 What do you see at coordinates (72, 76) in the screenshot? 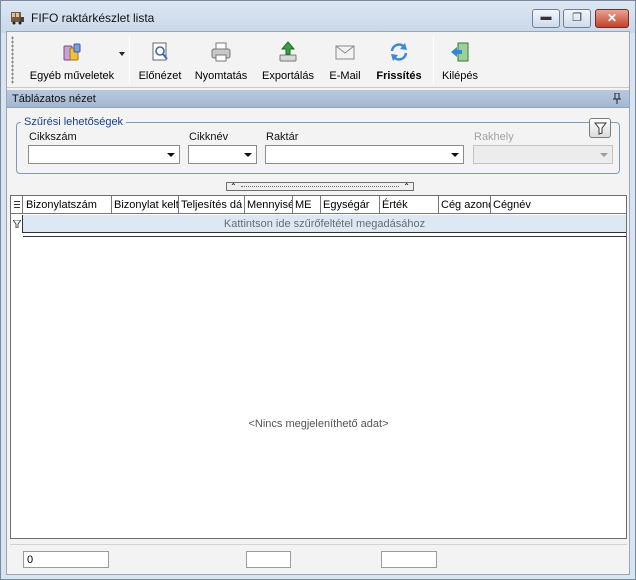
I see `other-operations-label: Egyéb műveletek` at bounding box center [72, 76].